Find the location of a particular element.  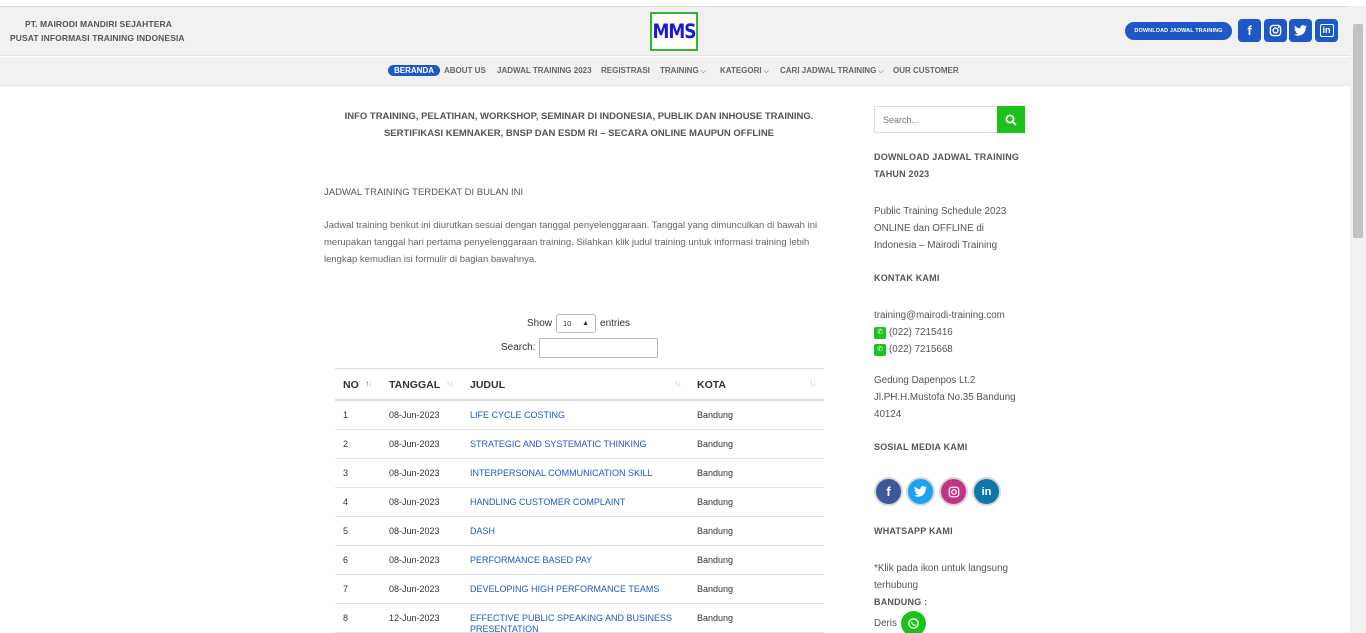

select-arrows-icon: ▲ is located at coordinates (586, 323).